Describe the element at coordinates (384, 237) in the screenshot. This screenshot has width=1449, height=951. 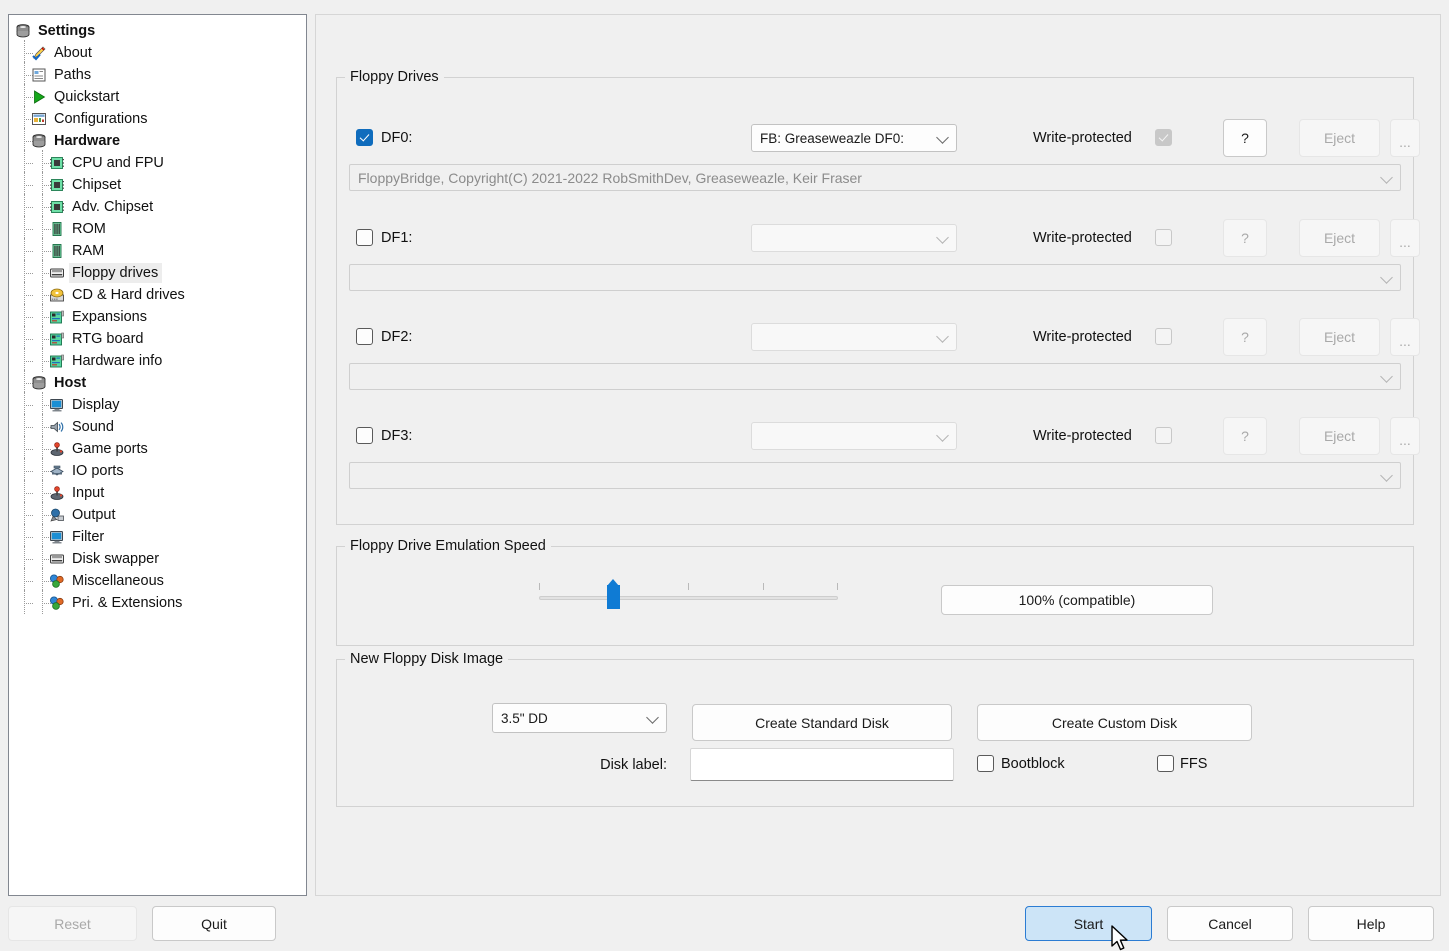
I see `drive-1-enable-row: DF1:` at that location.